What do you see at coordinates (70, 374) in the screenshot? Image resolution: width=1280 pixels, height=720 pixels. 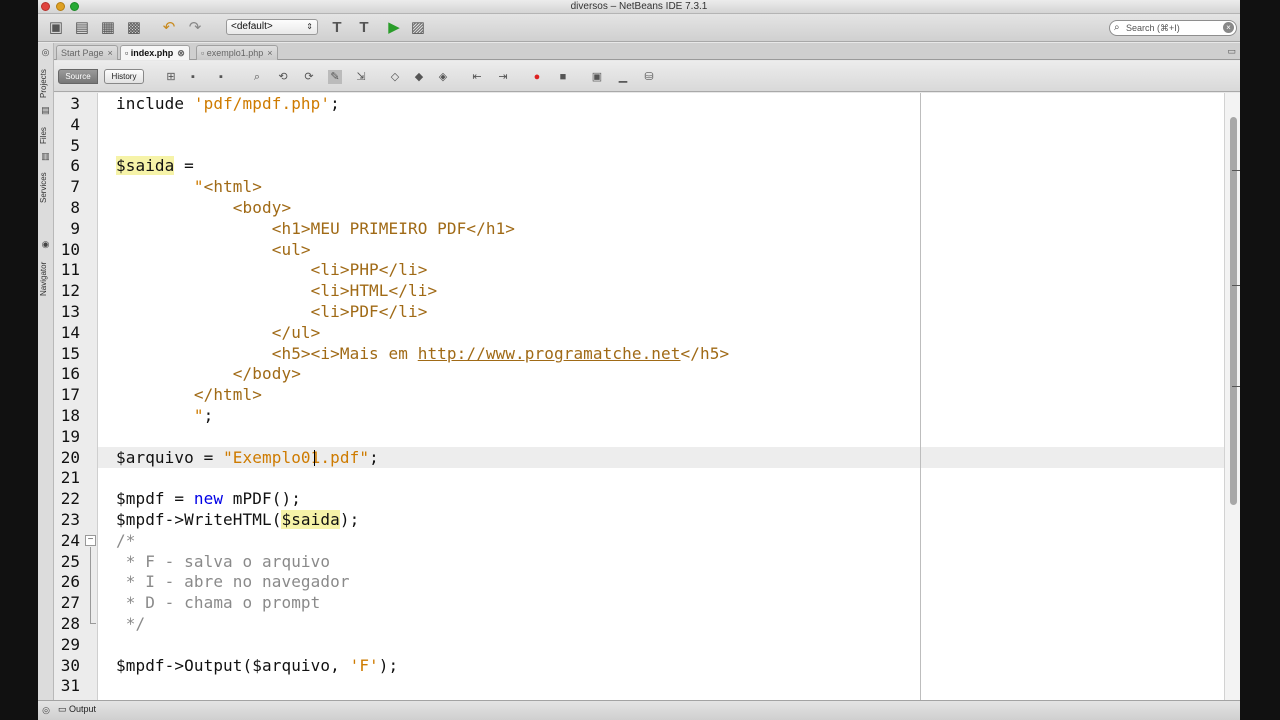 I see `line-number: 16` at bounding box center [70, 374].